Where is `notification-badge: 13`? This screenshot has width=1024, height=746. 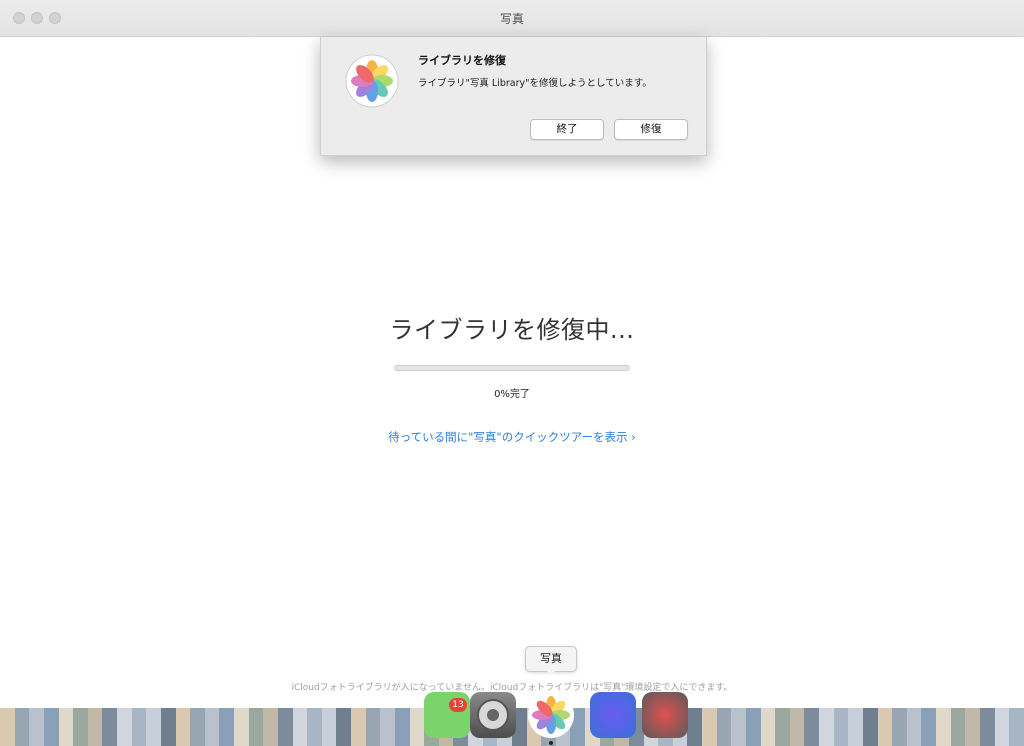
notification-badge: 13 is located at coordinates (458, 705).